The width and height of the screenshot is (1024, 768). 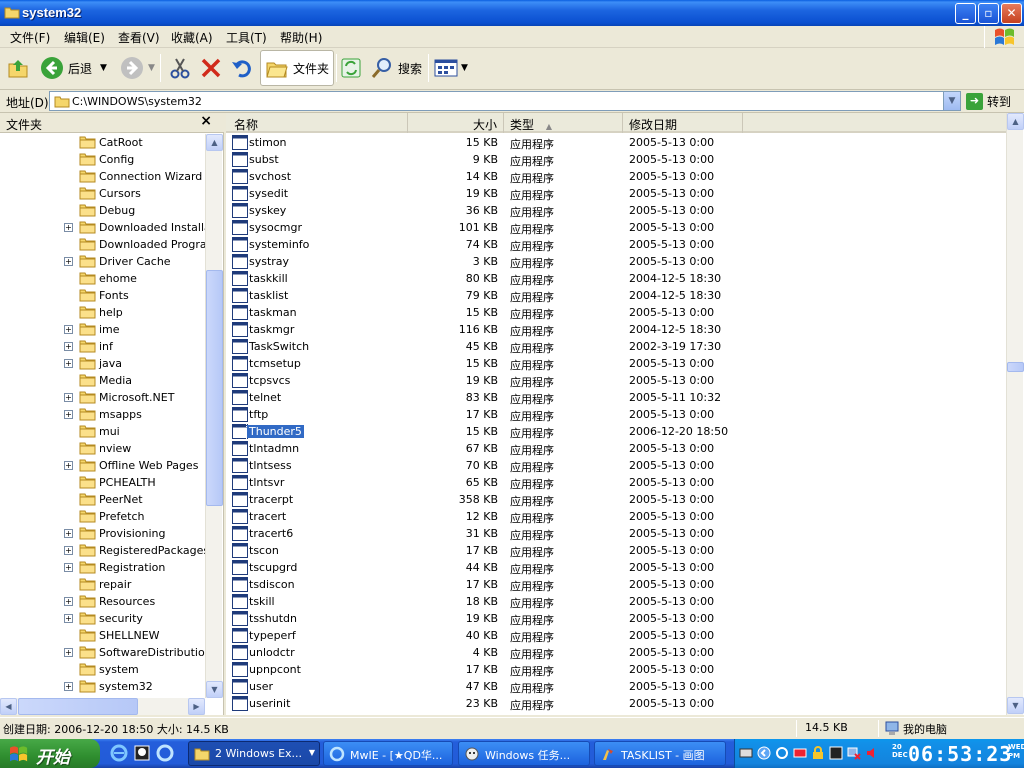 I want to click on file-row: taskkill 80 KB 应用程序 2004-12-5 18:30, so click(x=616, y=278).